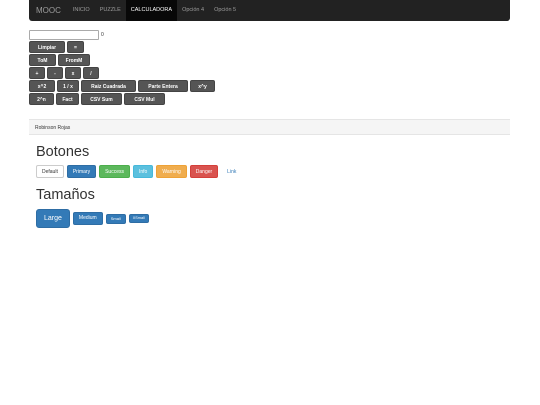 The image size is (540, 405). What do you see at coordinates (53, 128) in the screenshot?
I see `author-name: Robinson Rojas` at bounding box center [53, 128].